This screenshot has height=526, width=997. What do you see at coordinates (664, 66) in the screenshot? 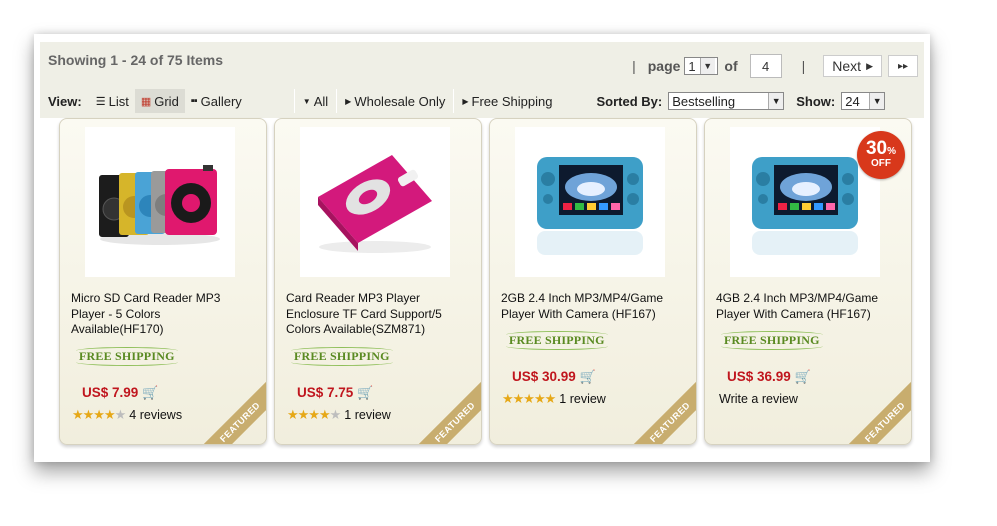
I see `page-label: page` at bounding box center [664, 66].